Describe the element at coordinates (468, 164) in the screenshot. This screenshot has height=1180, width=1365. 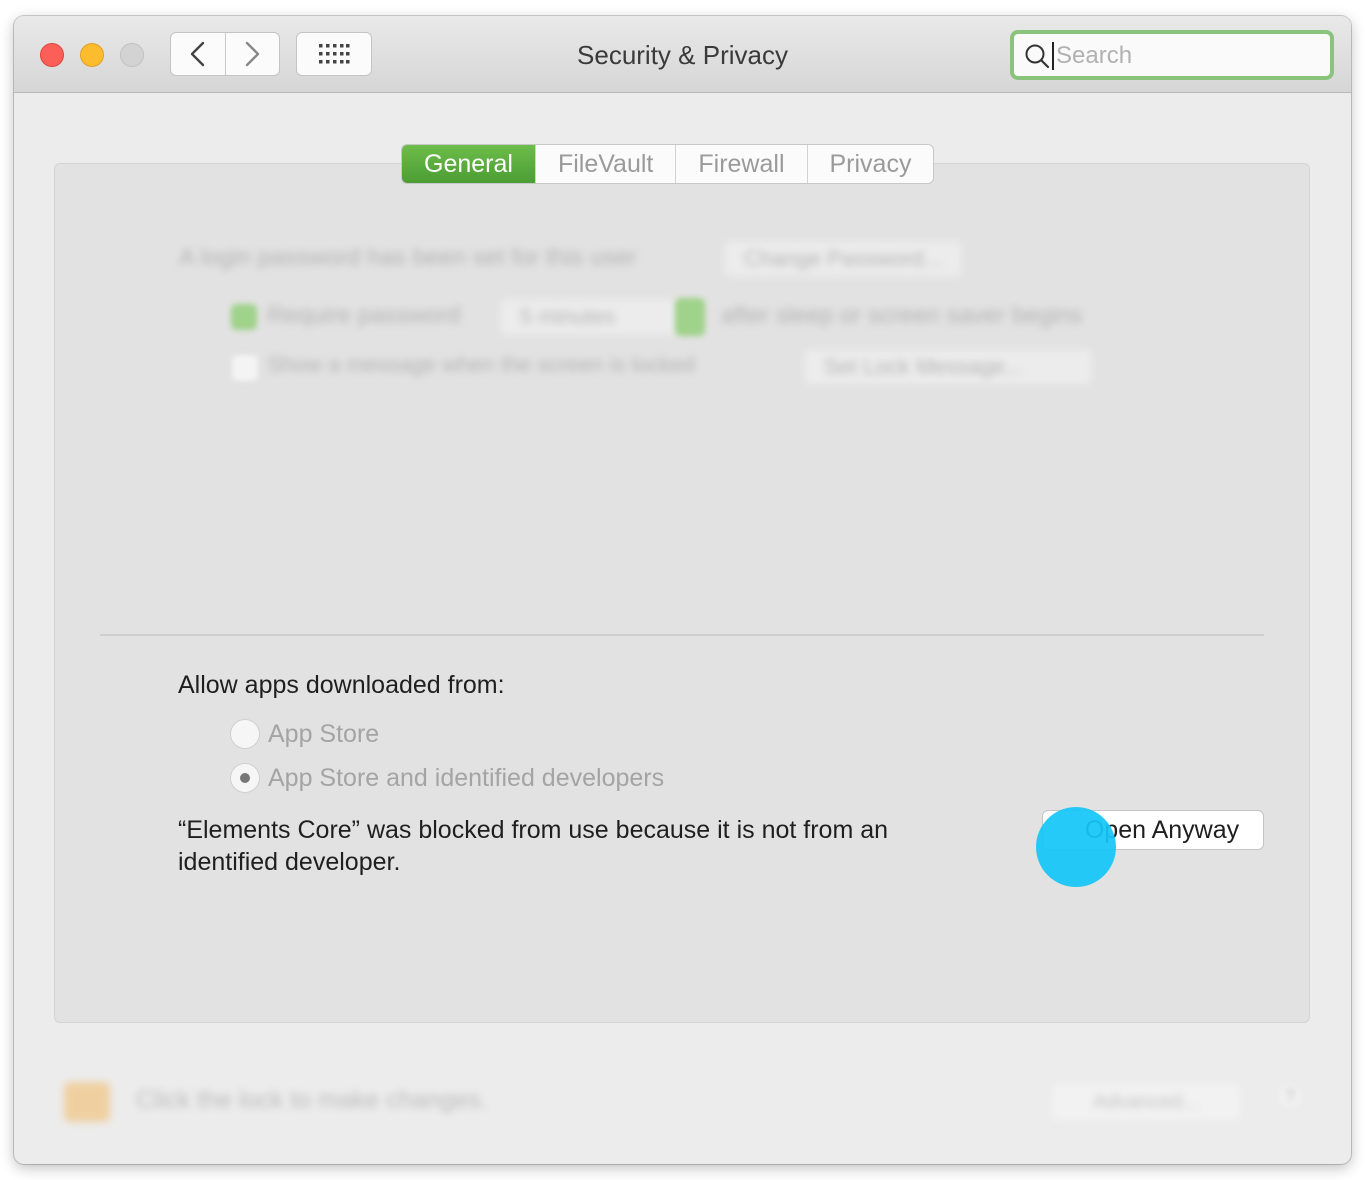
I see `tab-general: General` at that location.